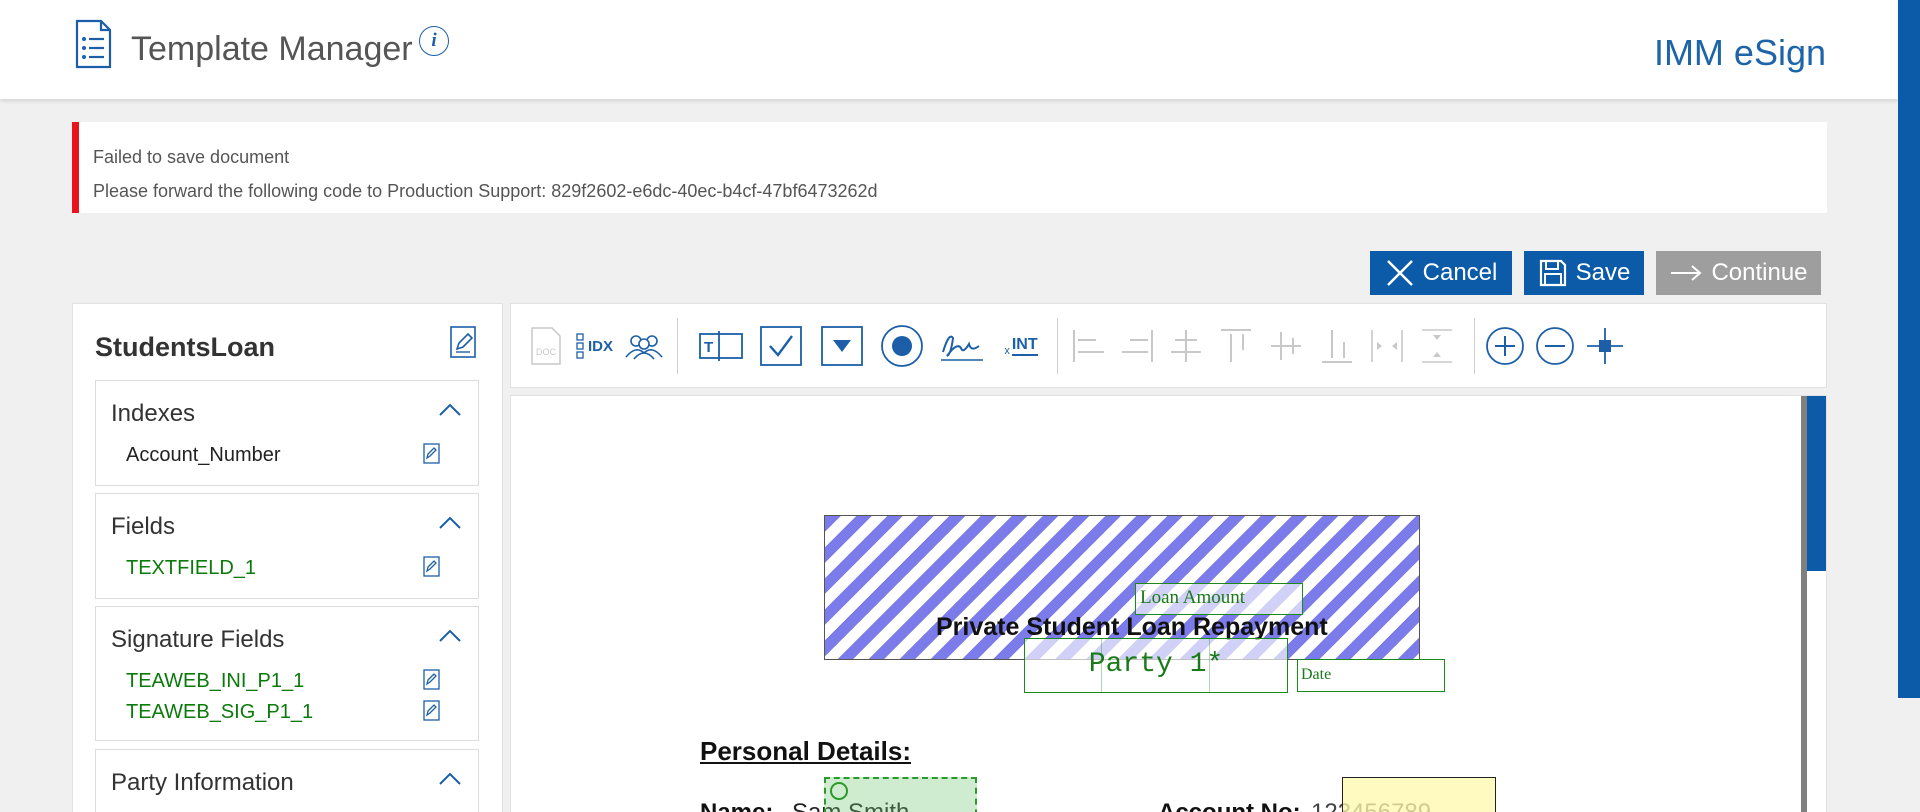  I want to click on page-scrollbar, so click(1909, 406).